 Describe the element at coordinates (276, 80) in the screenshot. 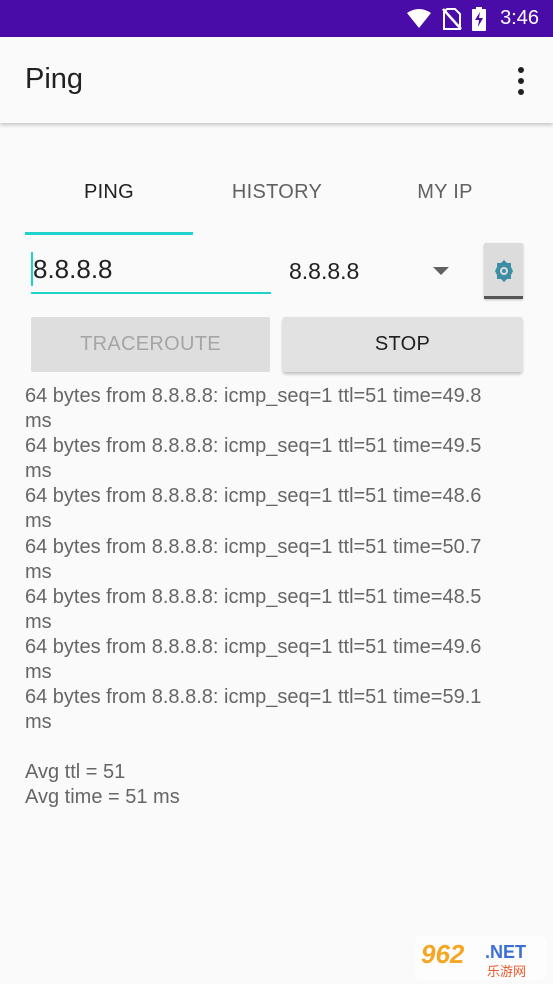

I see `app-bar: Ping` at that location.